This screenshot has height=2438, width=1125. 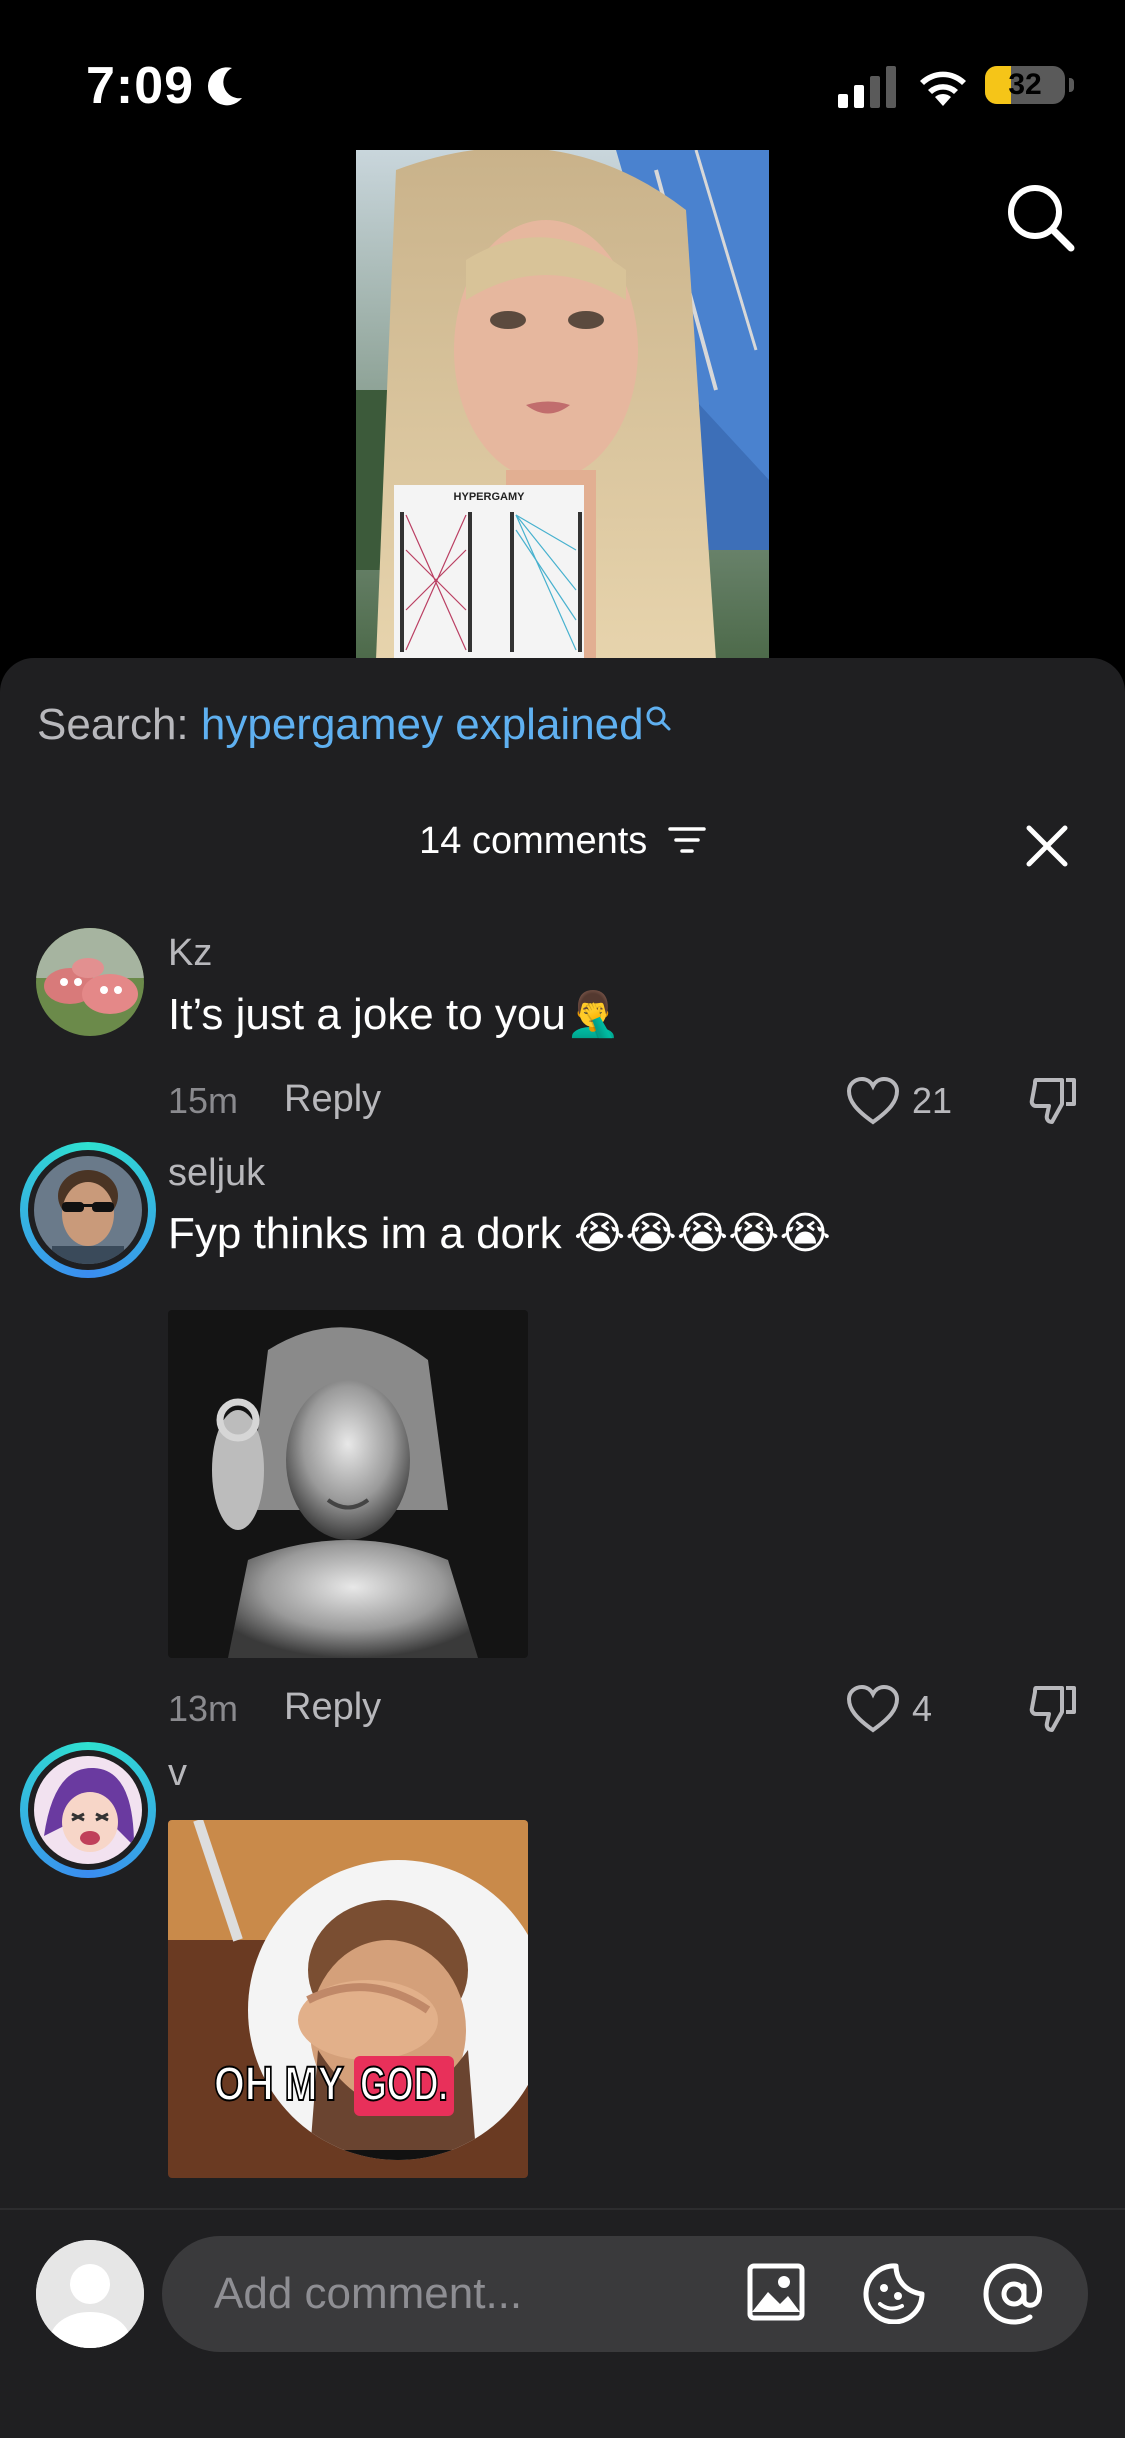 I want to click on comment-attached-image: OH MY GOD., so click(x=348, y=1999).